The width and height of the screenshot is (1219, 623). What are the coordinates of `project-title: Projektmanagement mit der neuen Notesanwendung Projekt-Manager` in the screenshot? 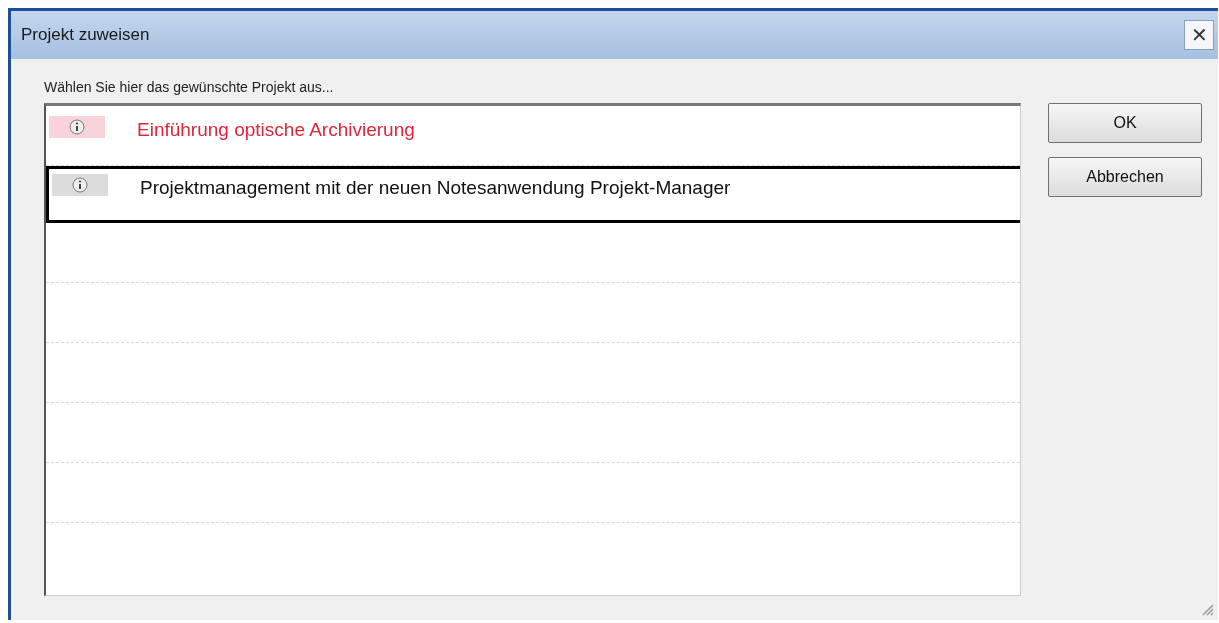 It's located at (435, 188).